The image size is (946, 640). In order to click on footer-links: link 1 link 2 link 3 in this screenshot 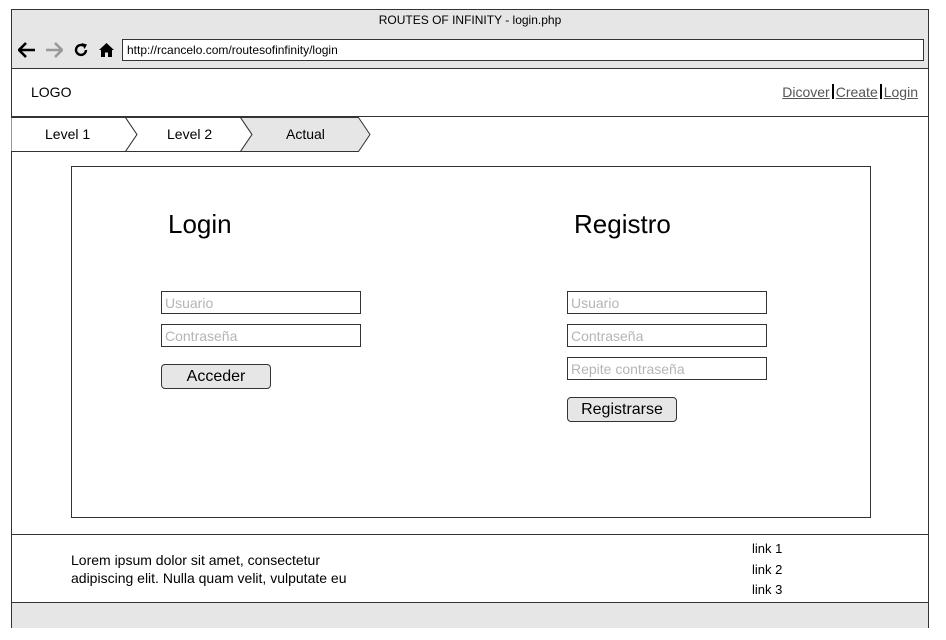, I will do `click(767, 570)`.